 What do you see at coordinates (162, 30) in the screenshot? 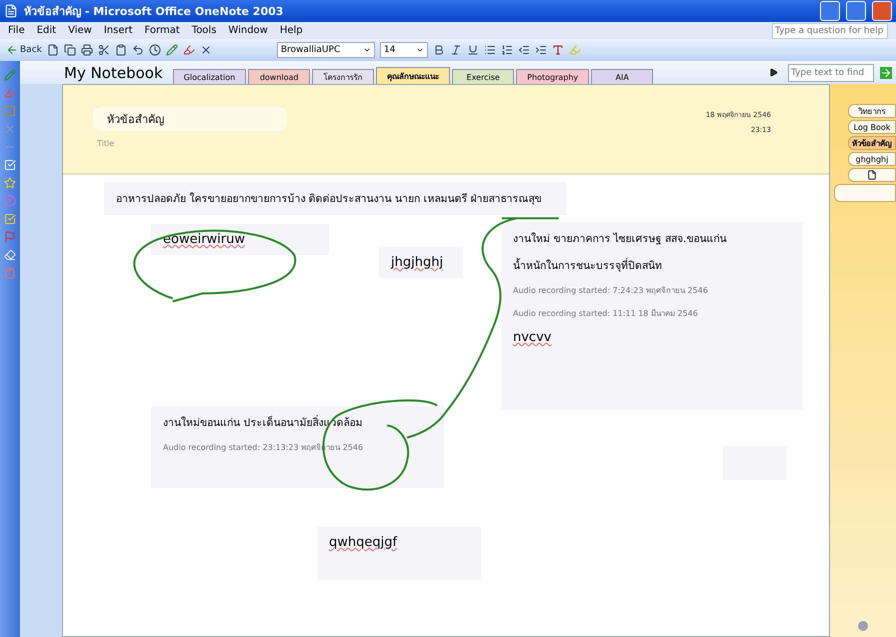
I see `menu-item: Format` at bounding box center [162, 30].